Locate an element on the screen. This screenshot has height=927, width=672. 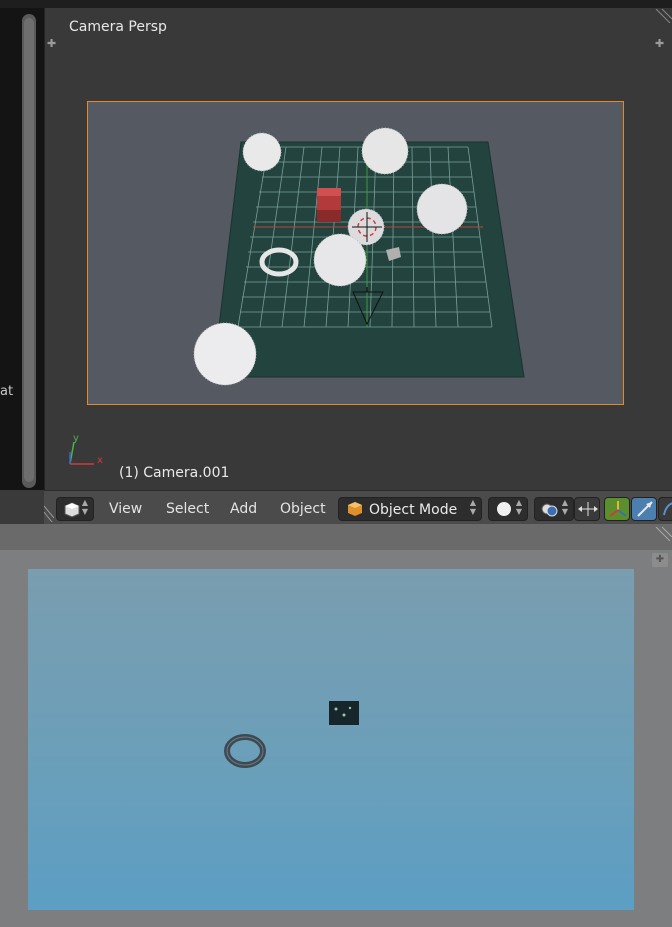
manipulator-icon is located at coordinates (588, 509).